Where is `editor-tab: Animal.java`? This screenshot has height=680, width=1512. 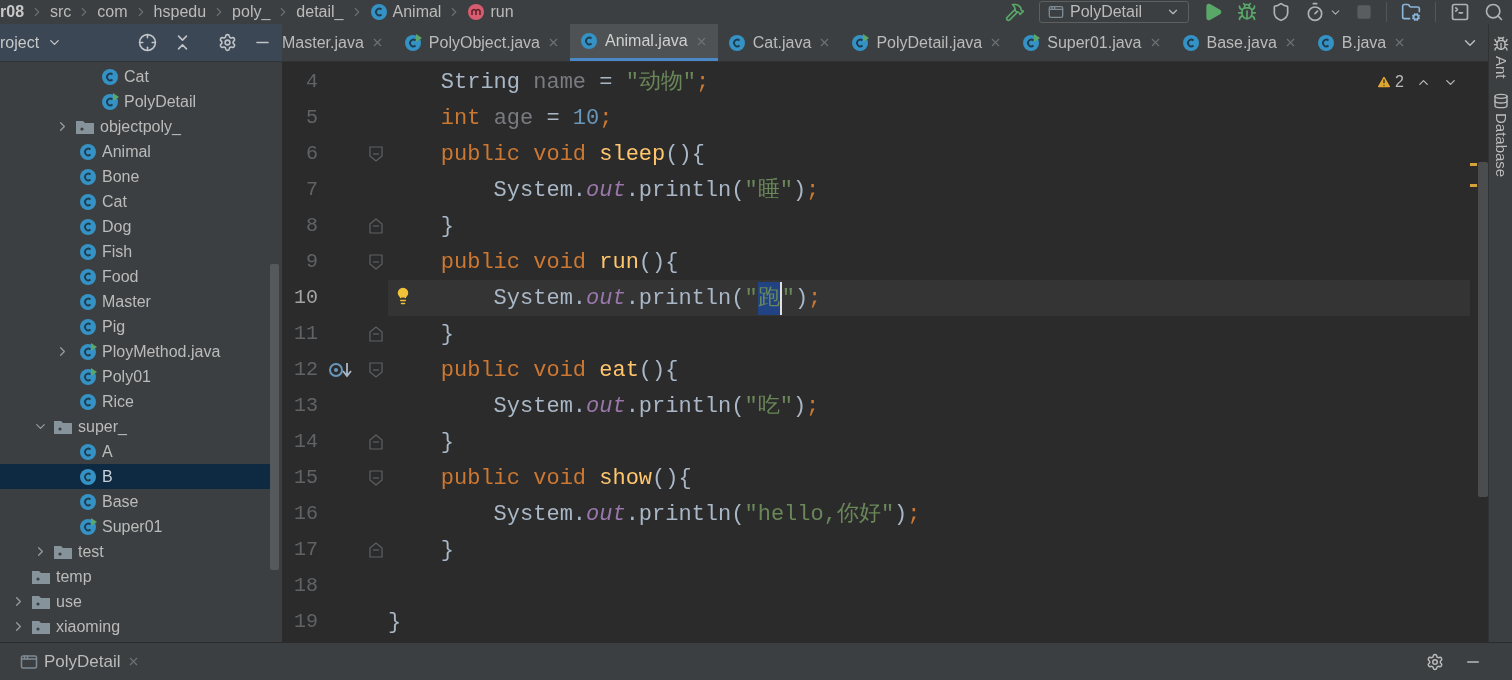
editor-tab: Animal.java is located at coordinates (644, 42).